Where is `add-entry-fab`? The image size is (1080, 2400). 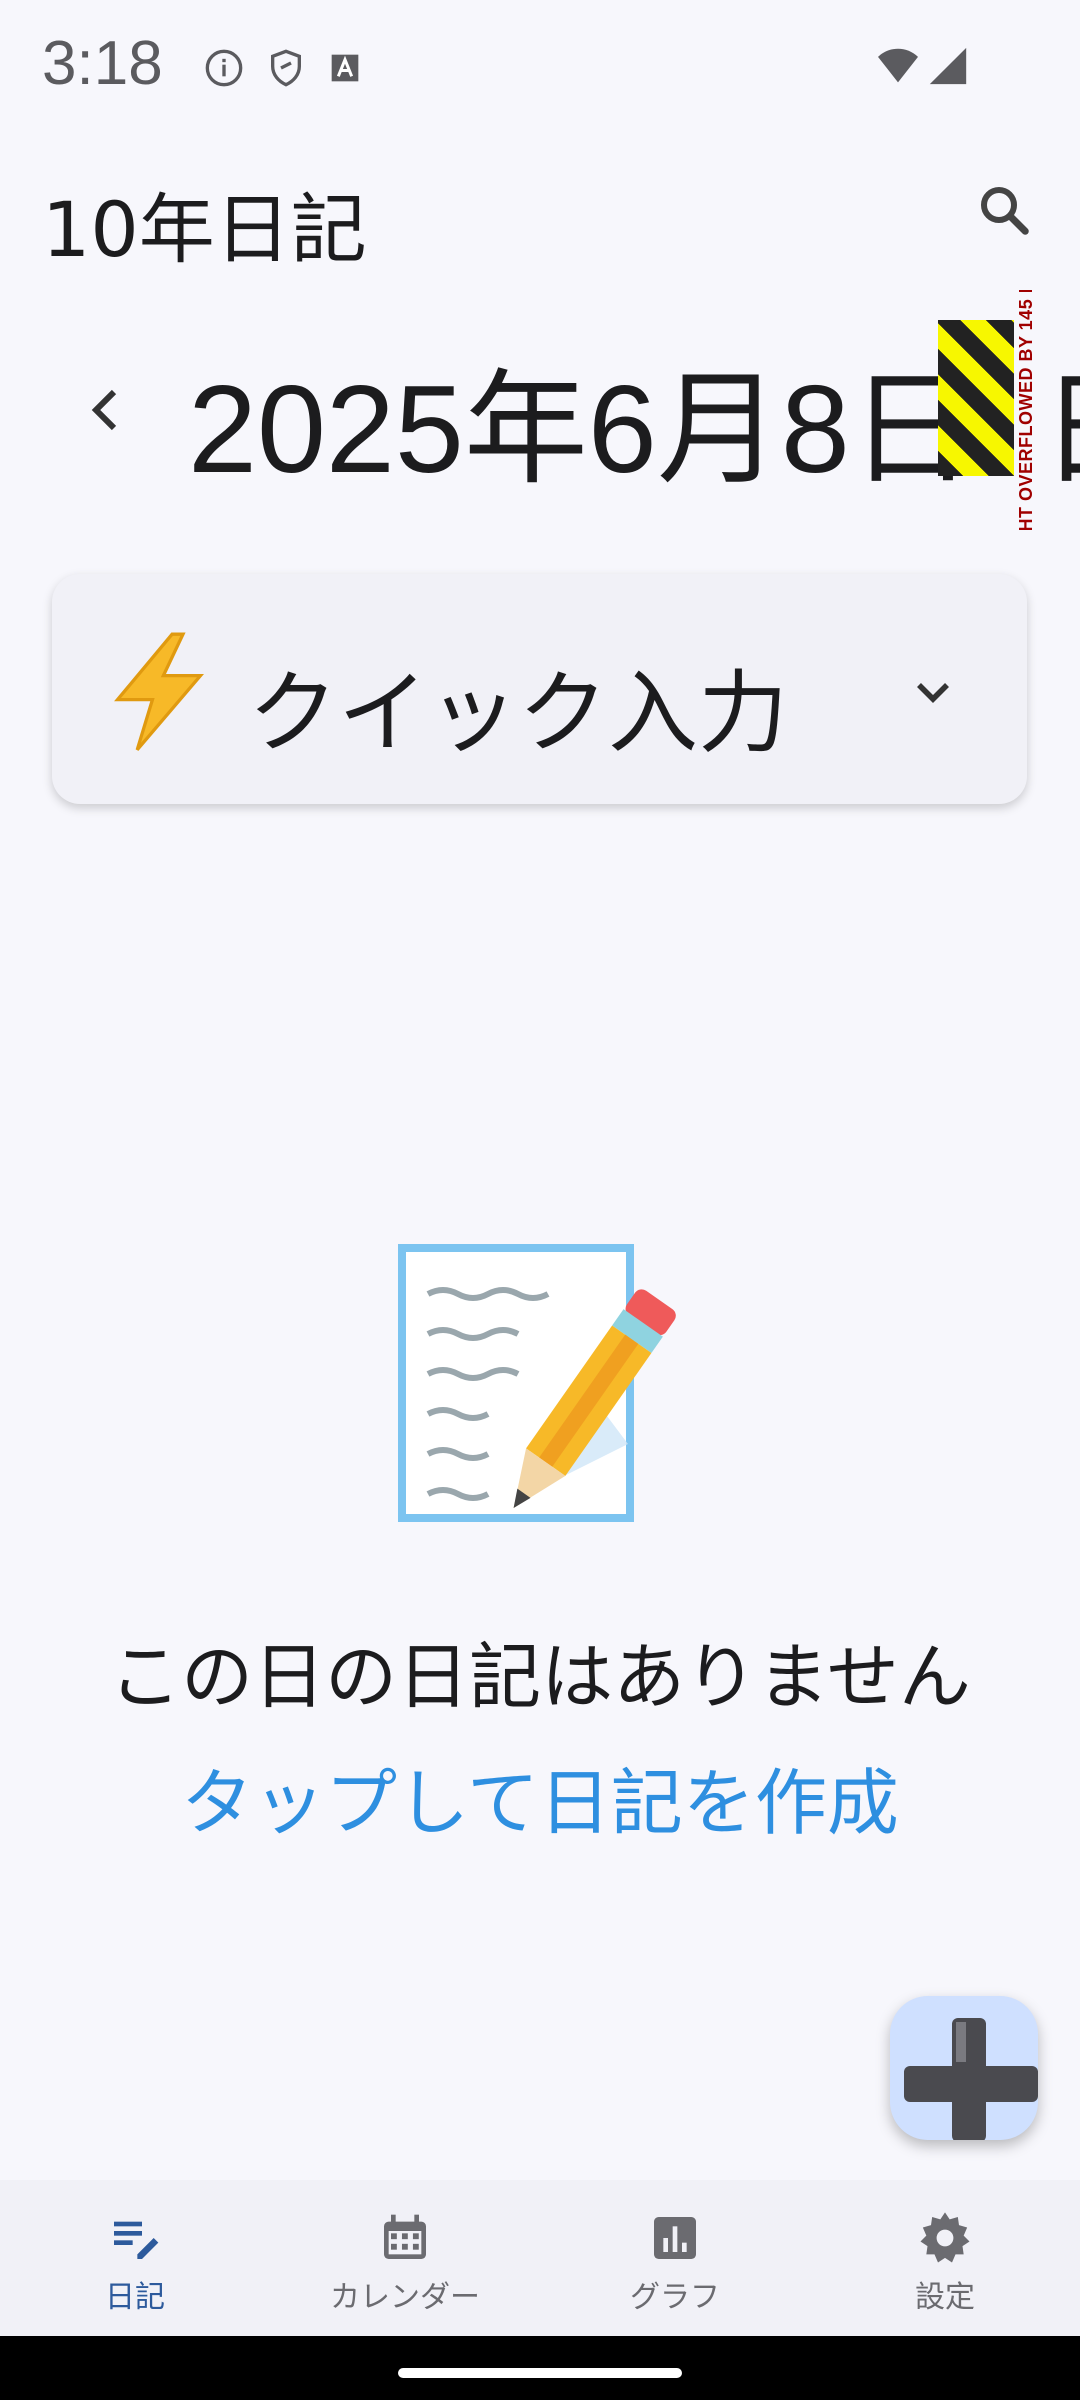
add-entry-fab is located at coordinates (964, 2068).